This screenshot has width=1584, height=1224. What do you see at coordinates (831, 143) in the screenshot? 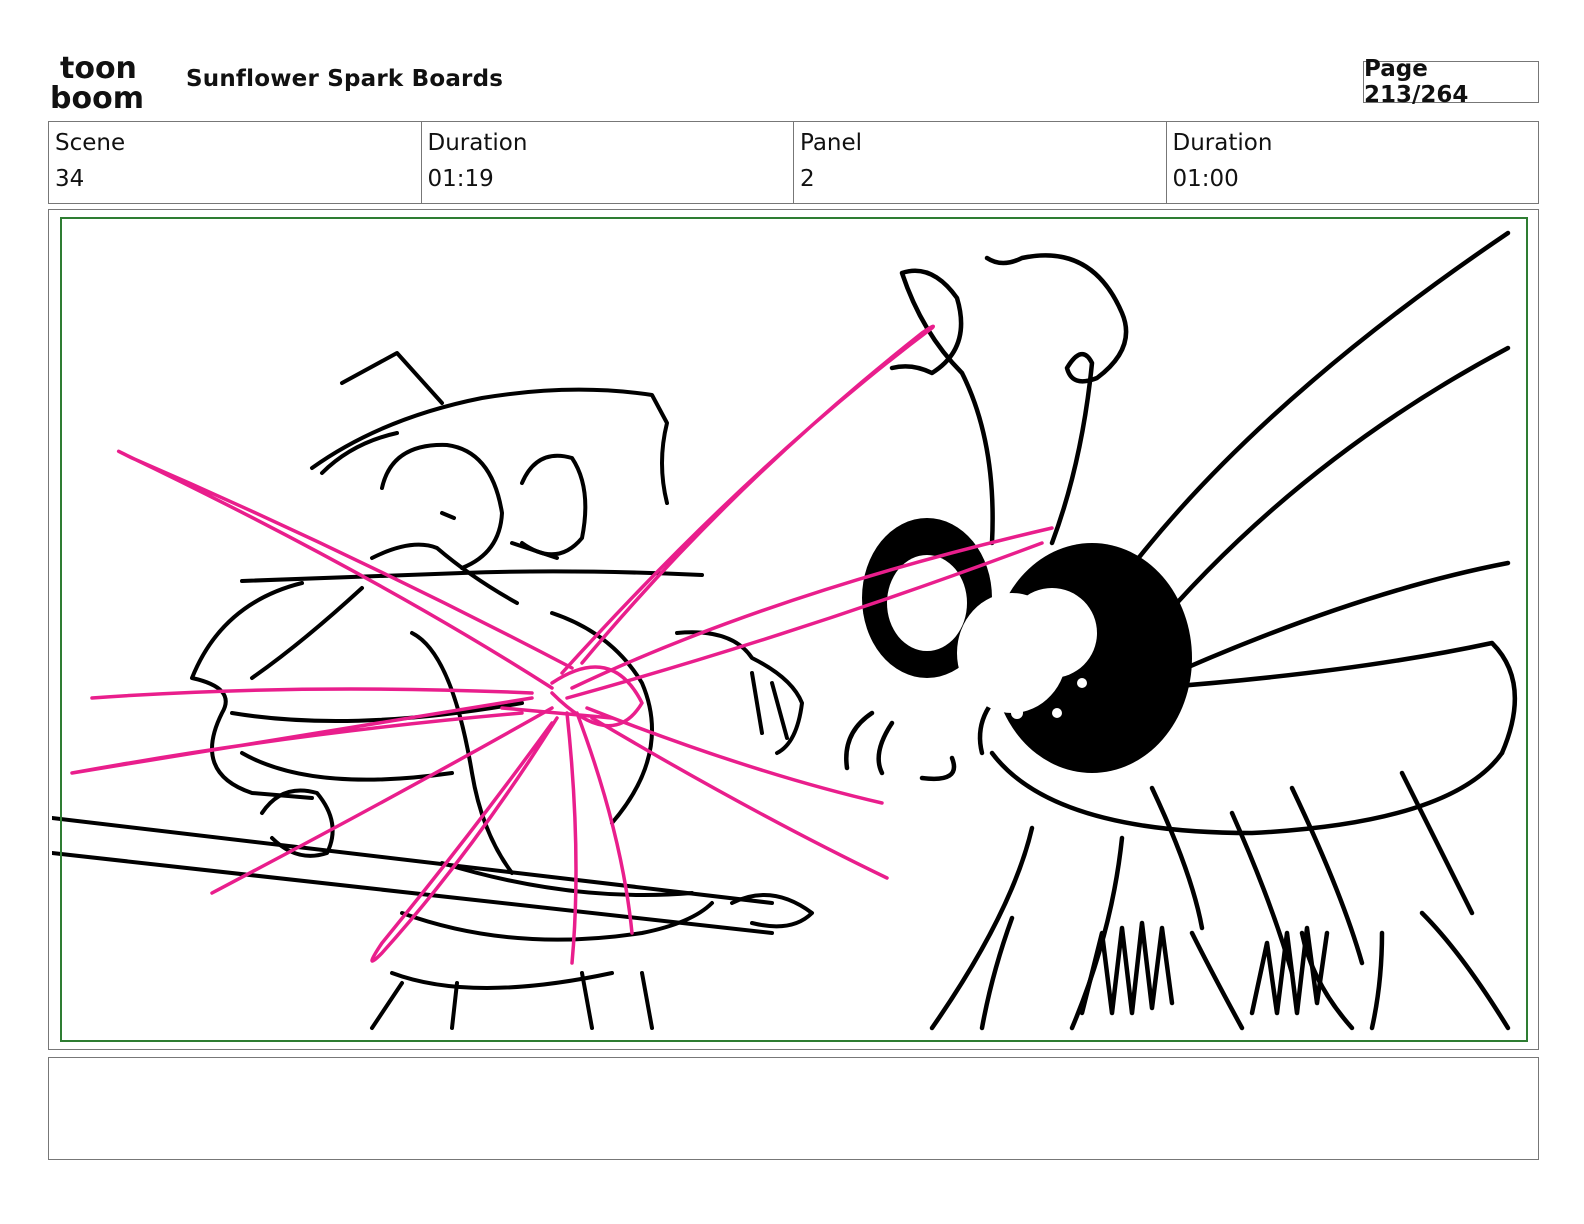
I see `panel-label: Panel` at bounding box center [831, 143].